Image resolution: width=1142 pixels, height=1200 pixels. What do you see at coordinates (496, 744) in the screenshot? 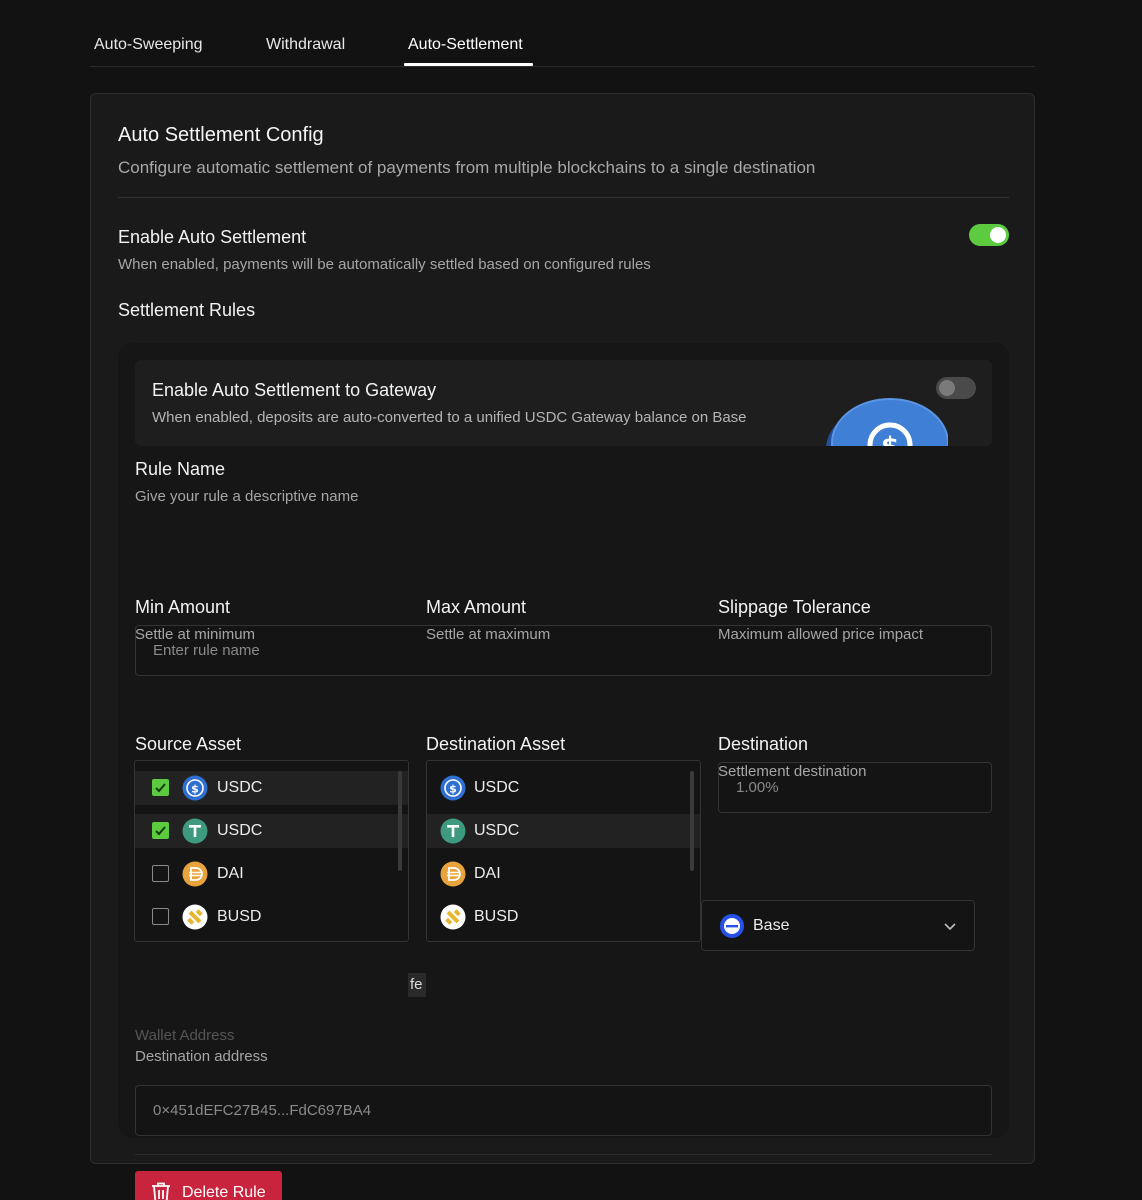
I see `destination-asset-label: Destination Asset` at bounding box center [496, 744].